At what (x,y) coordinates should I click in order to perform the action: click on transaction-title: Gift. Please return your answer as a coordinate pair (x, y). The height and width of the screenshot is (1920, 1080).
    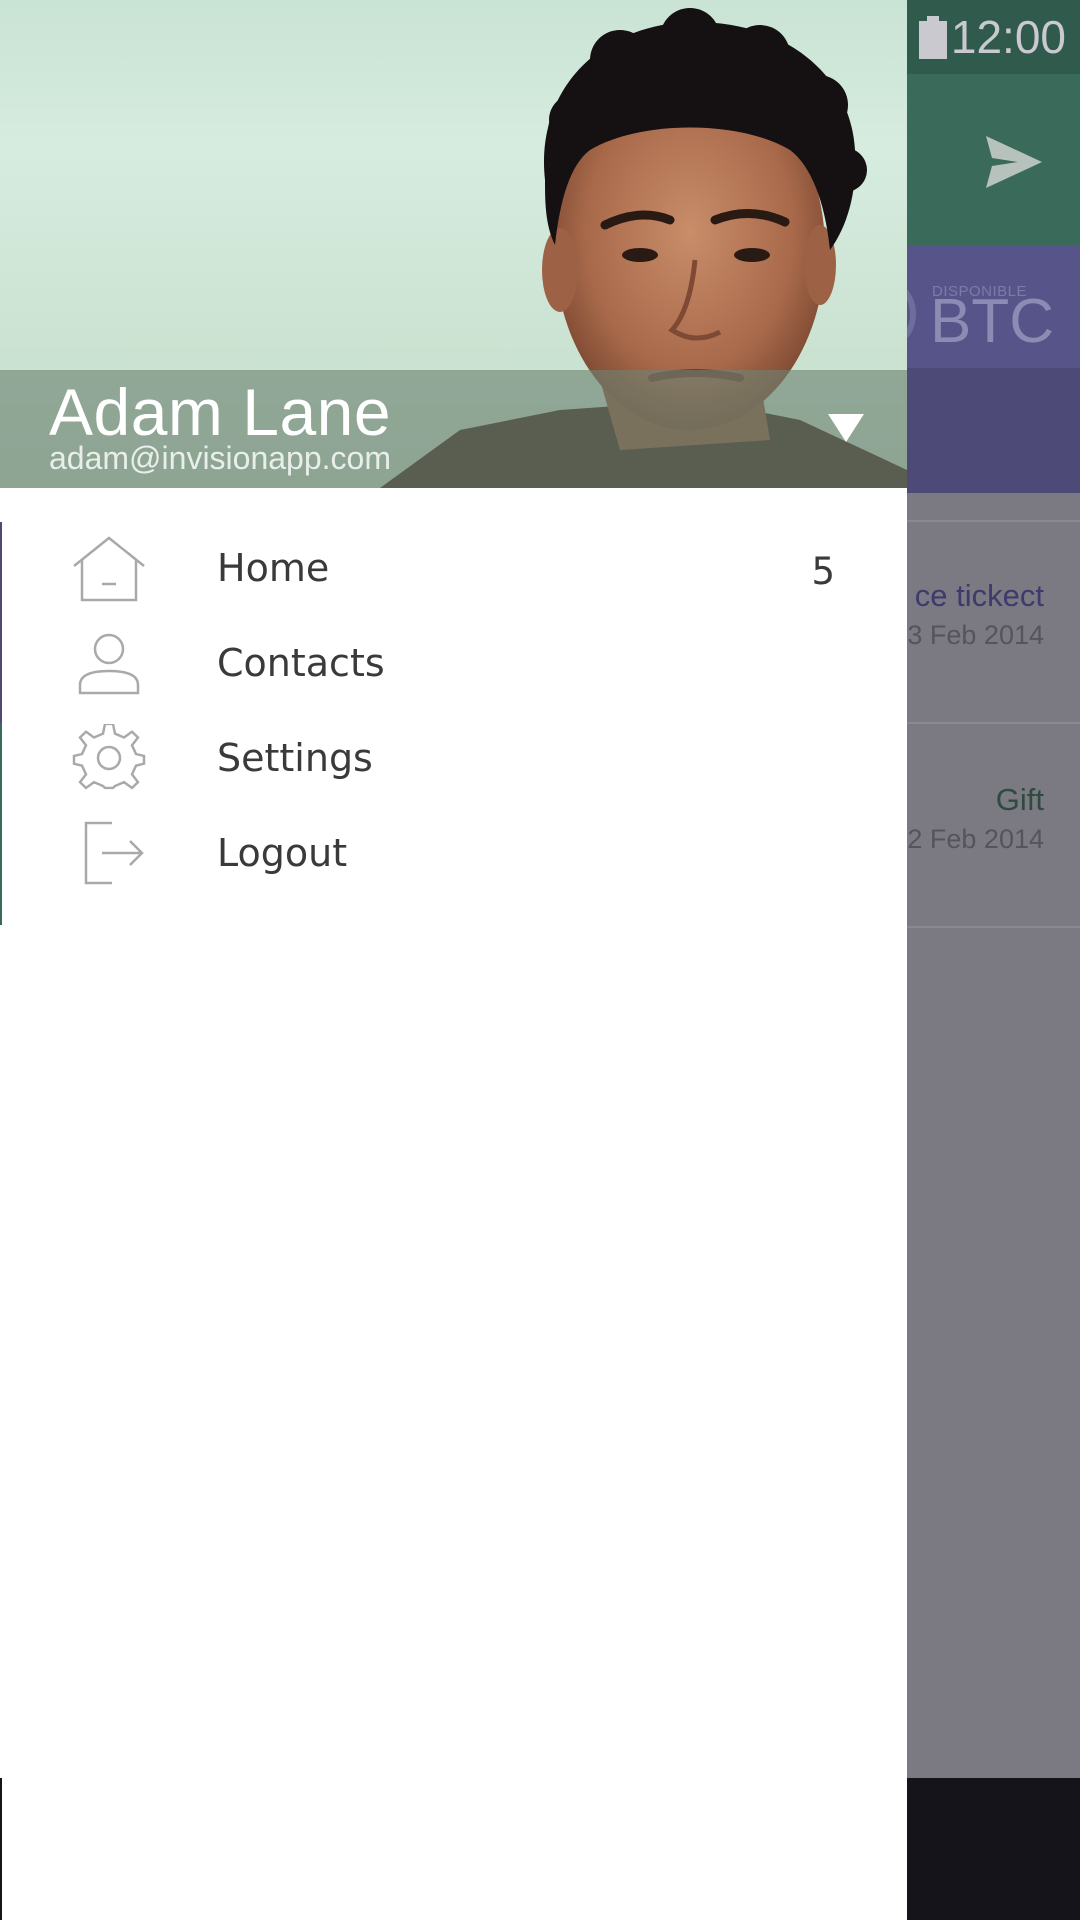
    Looking at the image, I should click on (1020, 800).